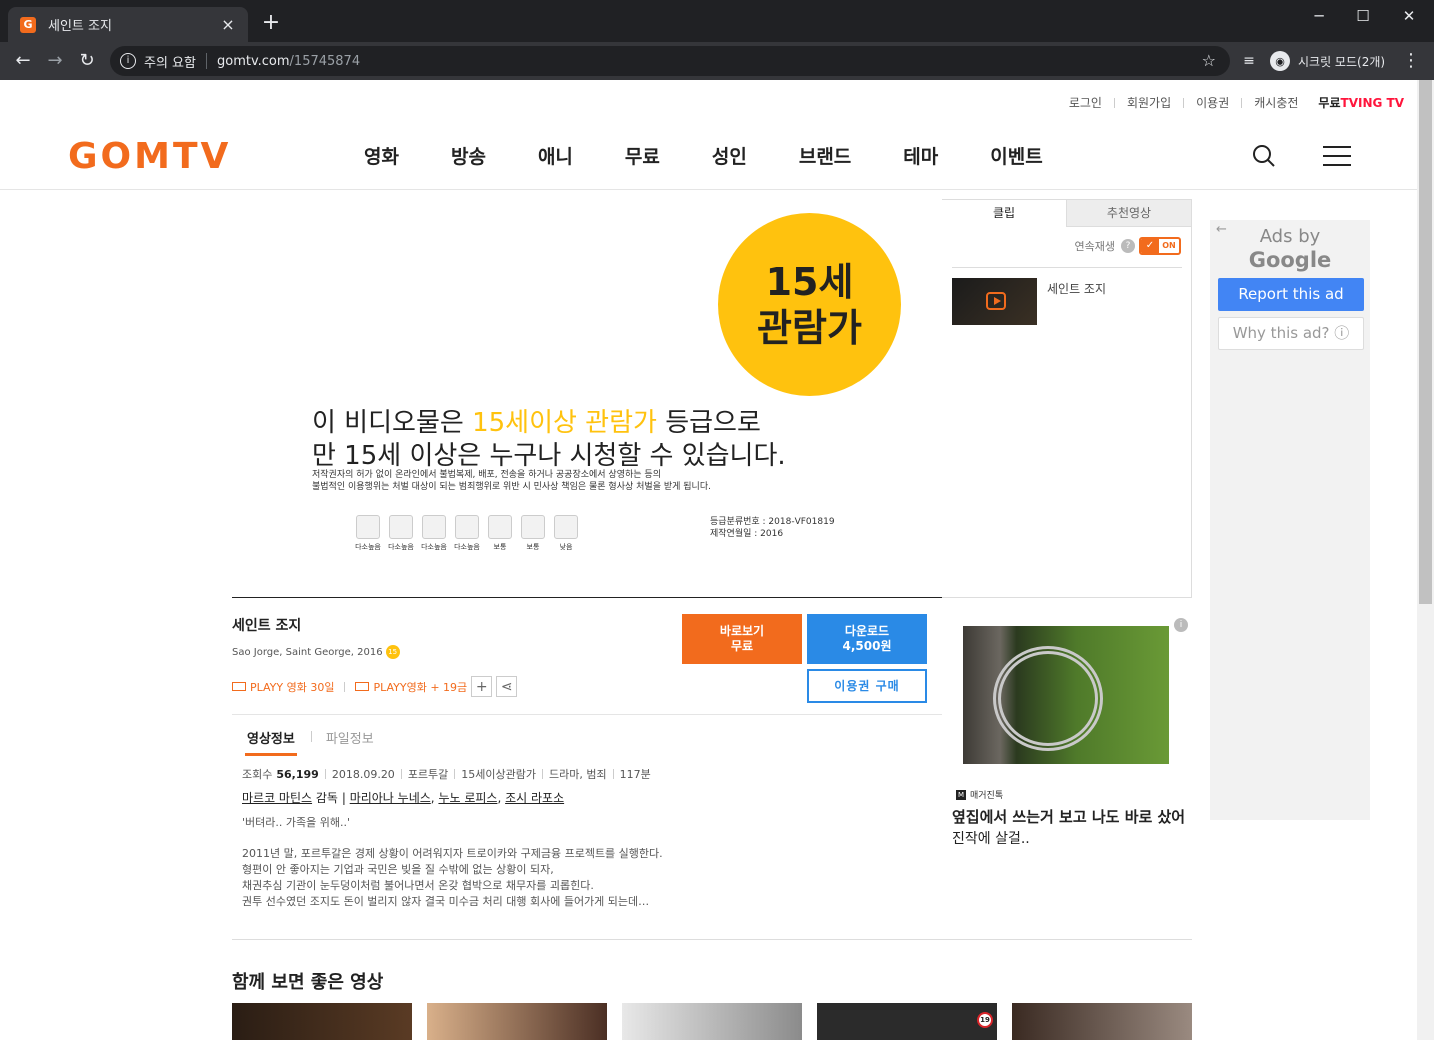  Describe the element at coordinates (1425, 342) in the screenshot. I see `scrollbar-thumb` at that location.